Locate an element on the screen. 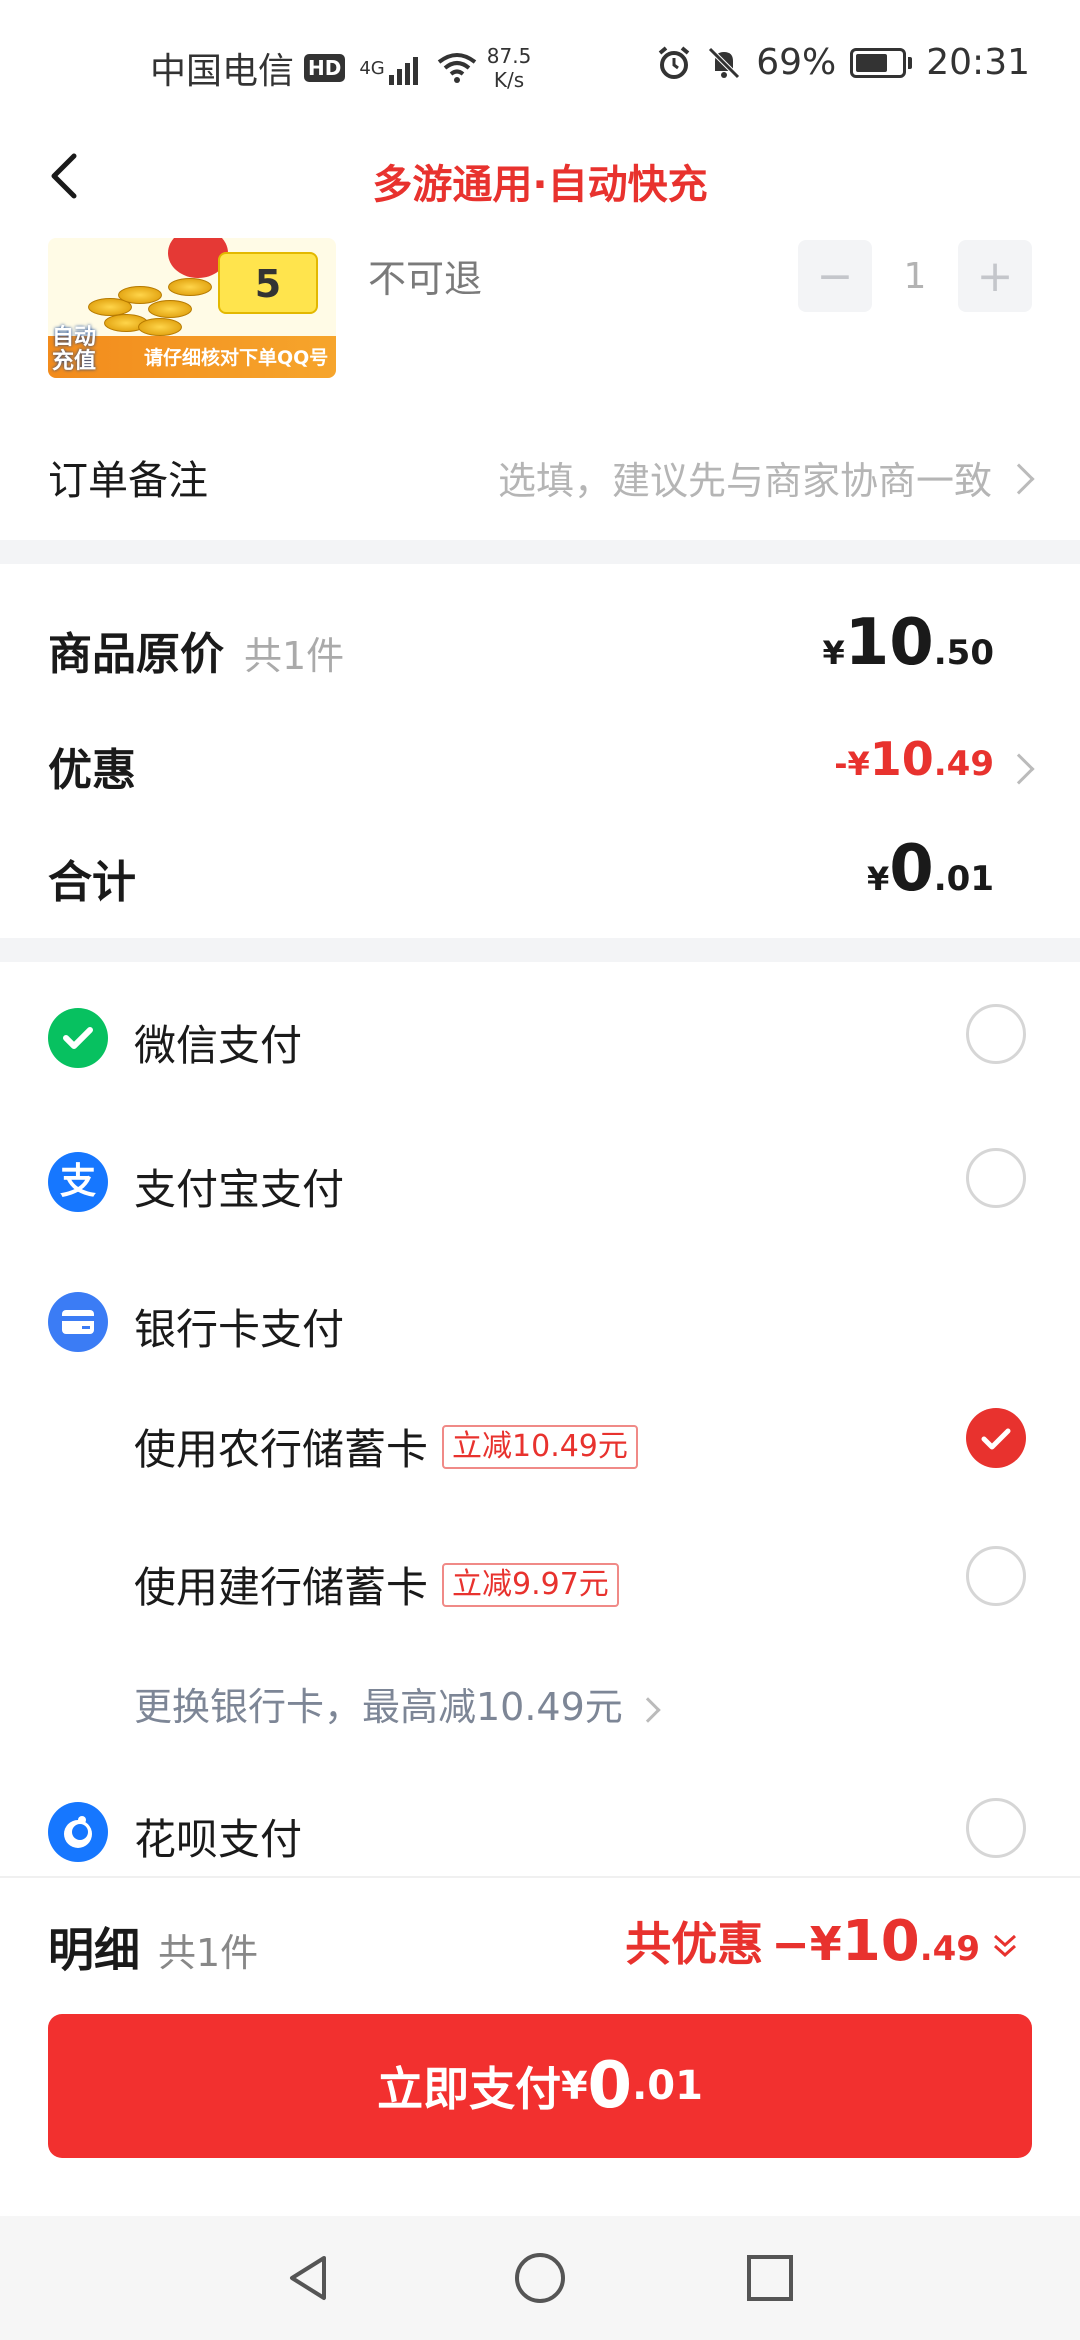  abc-radio-checked is located at coordinates (996, 1438).